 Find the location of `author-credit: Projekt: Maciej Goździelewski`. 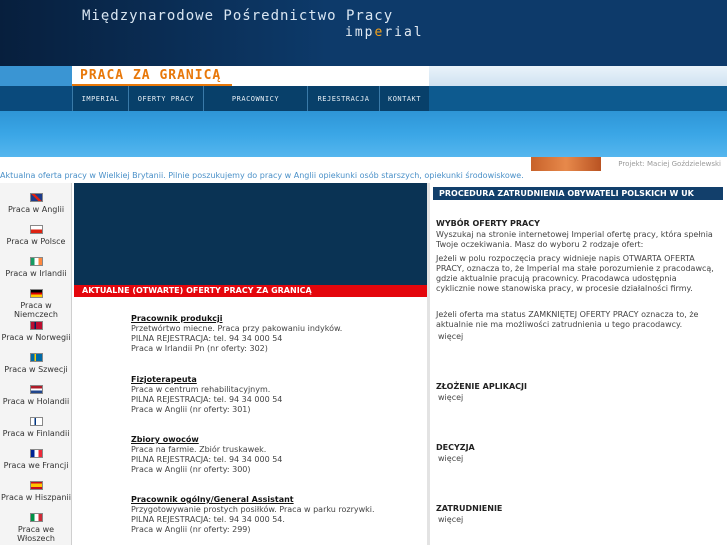

author-credit: Projekt: Maciej Goździelewski is located at coordinates (669, 164).